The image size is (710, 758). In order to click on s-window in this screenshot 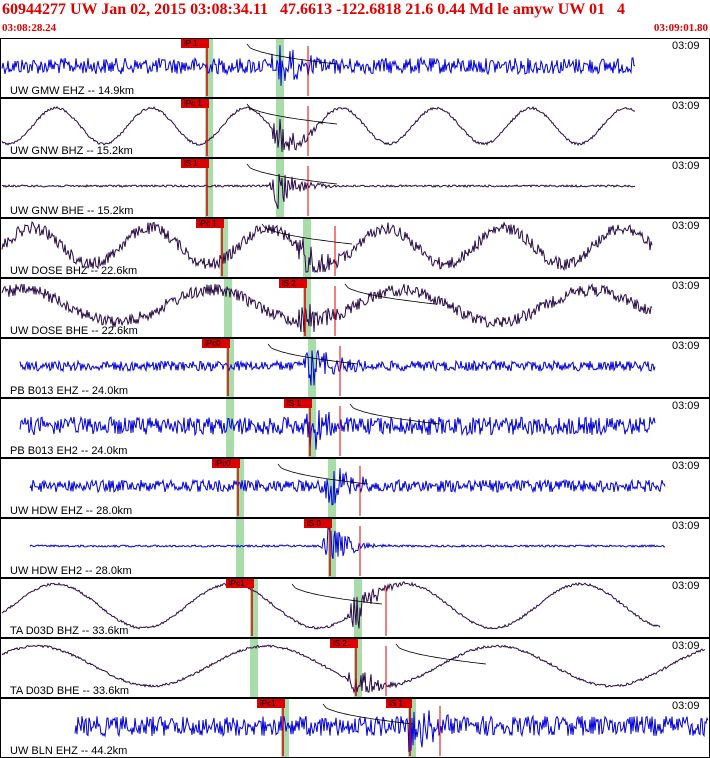, I will do `click(307, 248)`.